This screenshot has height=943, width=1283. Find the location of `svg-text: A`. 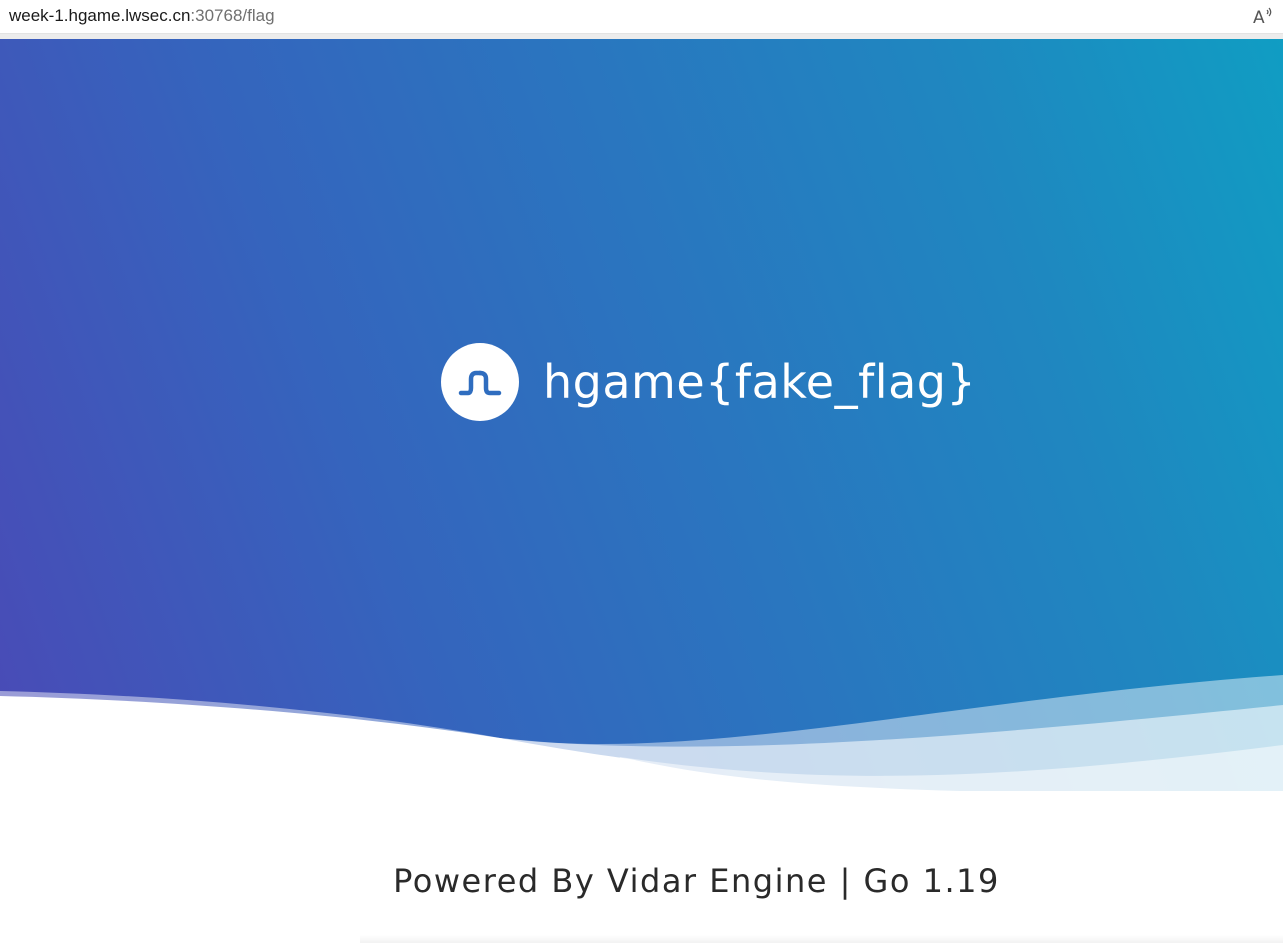

svg-text: A is located at coordinates (1259, 17).